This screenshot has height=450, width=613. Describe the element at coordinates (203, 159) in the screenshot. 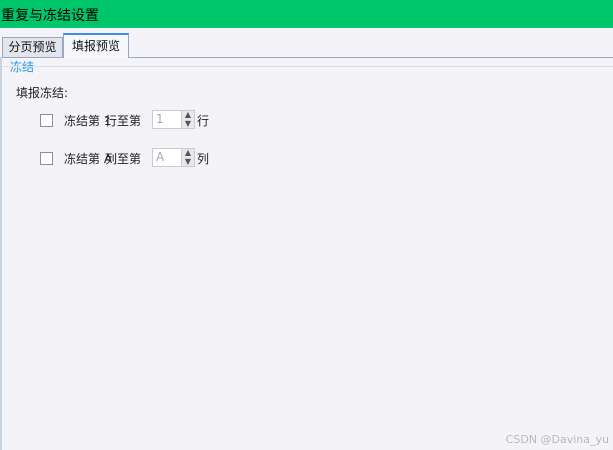

I see `freeze-columns-suffix: 列` at that location.